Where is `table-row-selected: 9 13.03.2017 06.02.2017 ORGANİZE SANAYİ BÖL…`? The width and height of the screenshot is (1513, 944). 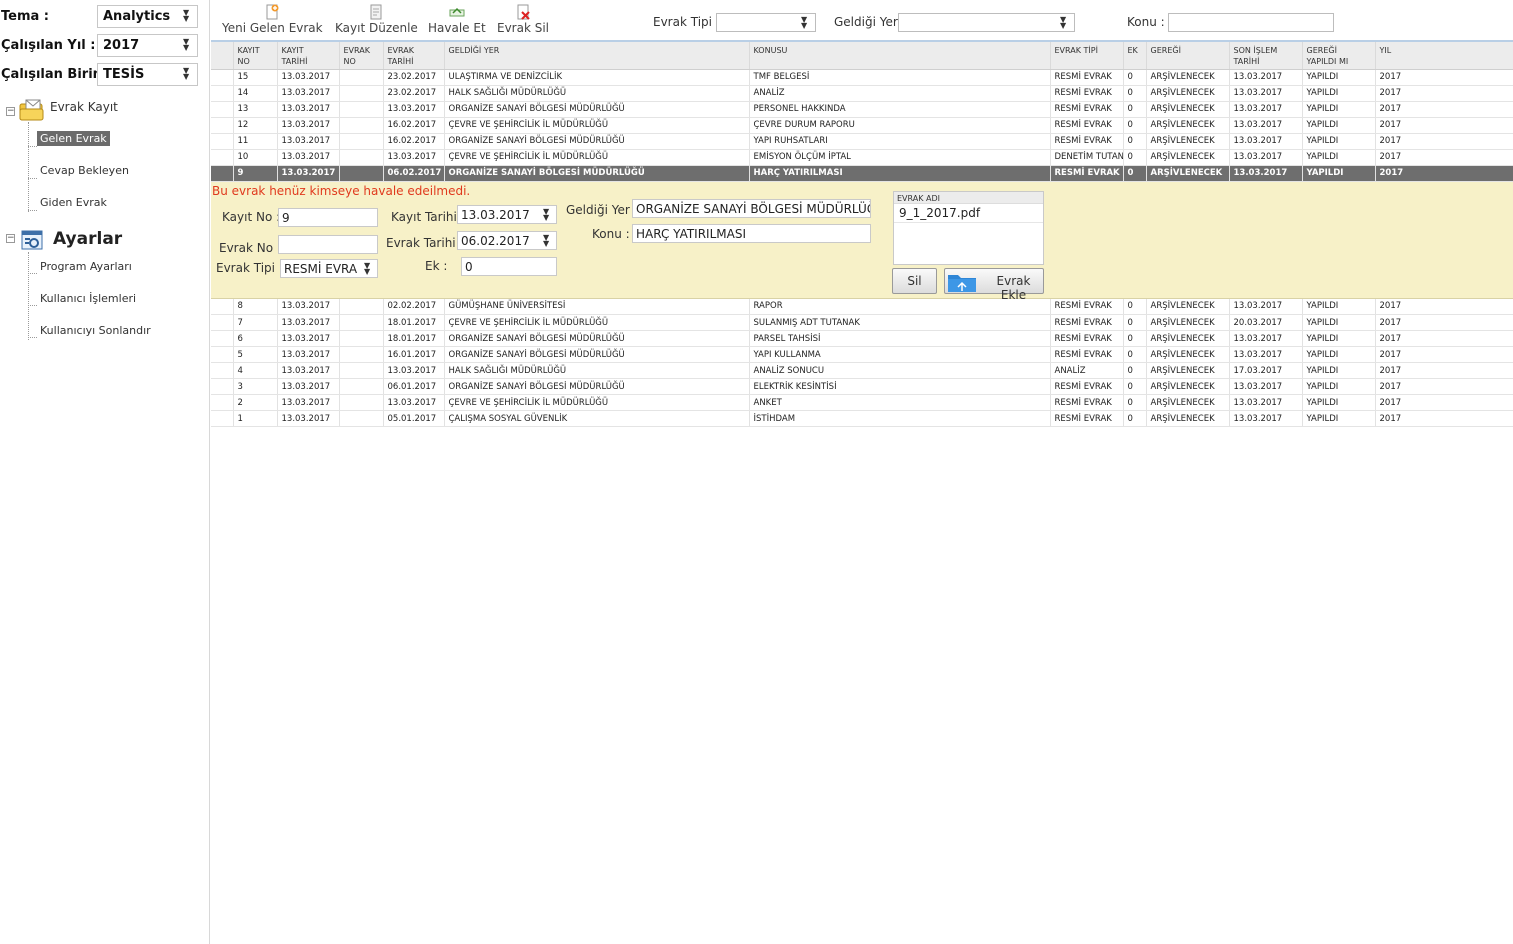 table-row-selected: 9 13.03.2017 06.02.2017 ORGANİZE SANAYİ BÖL… is located at coordinates (862, 173).